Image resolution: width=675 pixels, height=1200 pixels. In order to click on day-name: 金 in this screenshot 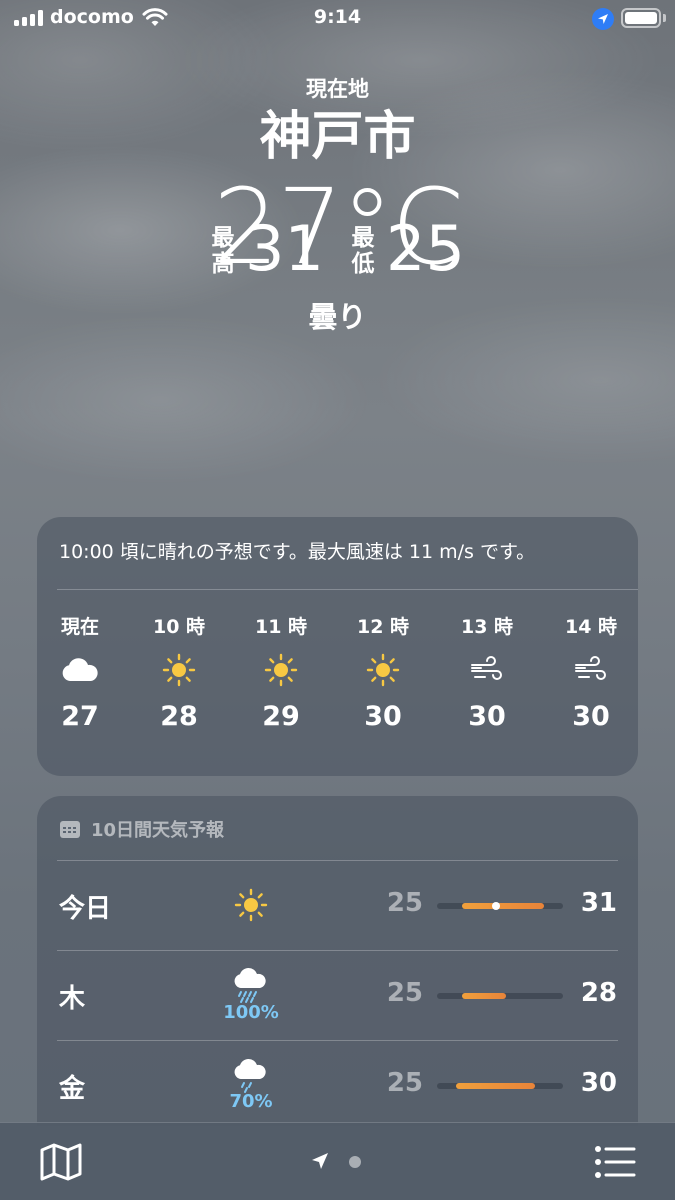, I will do `click(72, 1089)`.